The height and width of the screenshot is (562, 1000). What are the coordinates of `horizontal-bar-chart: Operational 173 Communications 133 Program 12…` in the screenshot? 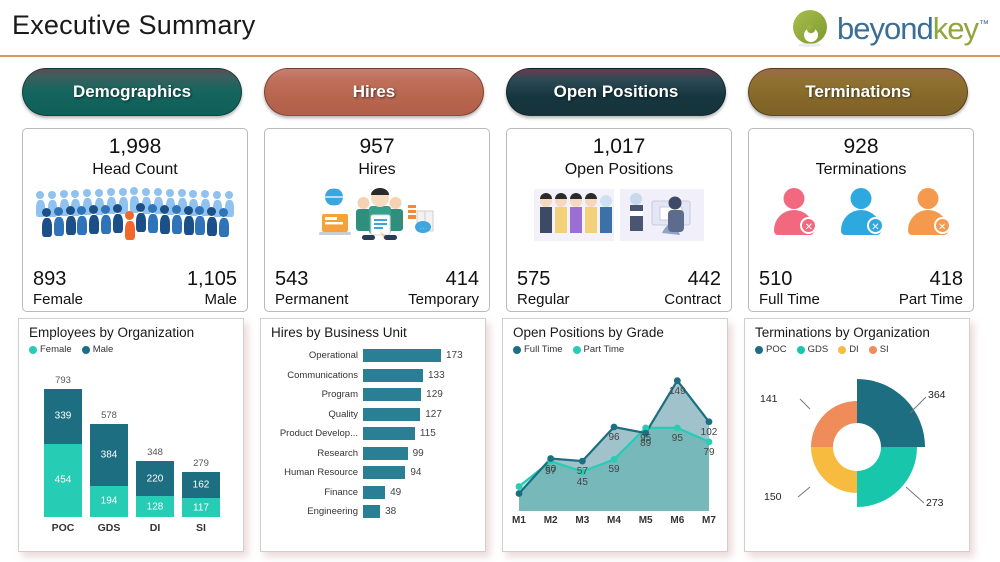 It's located at (373, 431).